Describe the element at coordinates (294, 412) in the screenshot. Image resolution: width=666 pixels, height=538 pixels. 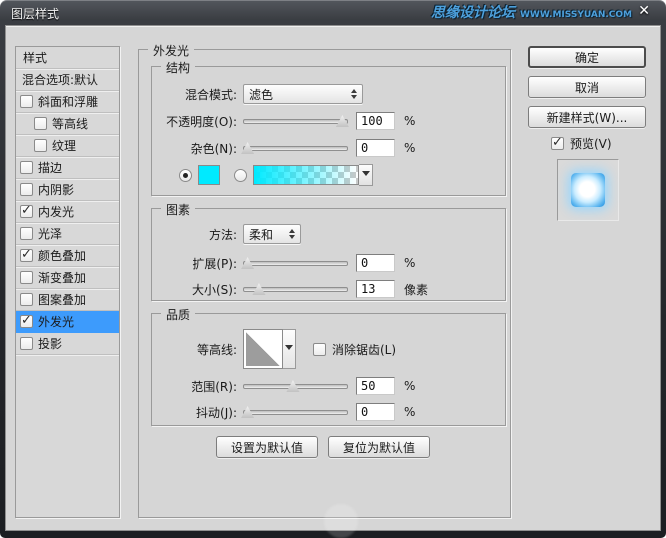
I see `jitter-slider` at that location.